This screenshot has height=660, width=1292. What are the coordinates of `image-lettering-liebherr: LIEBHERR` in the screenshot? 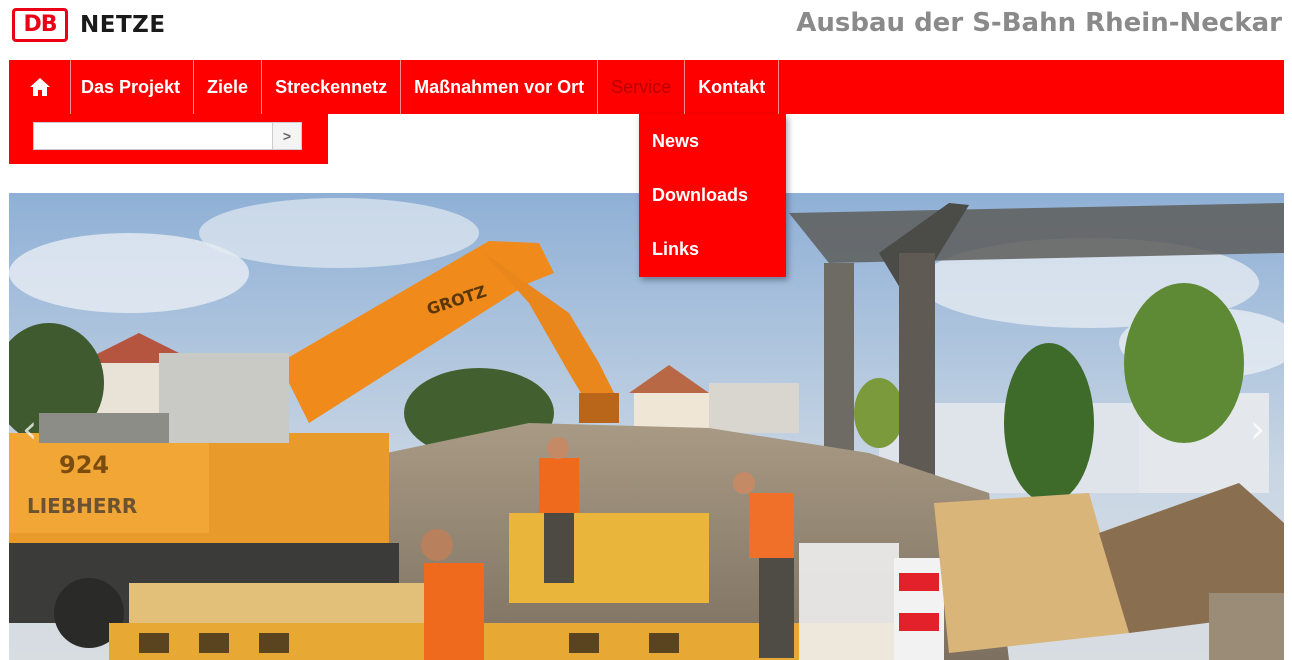 It's located at (82, 506).